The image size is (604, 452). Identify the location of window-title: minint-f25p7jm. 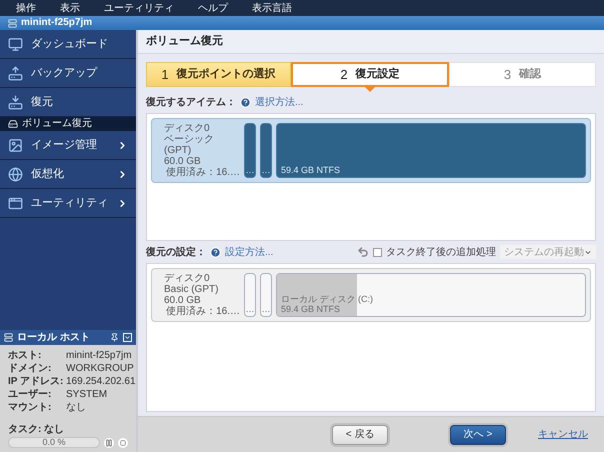
(56, 23).